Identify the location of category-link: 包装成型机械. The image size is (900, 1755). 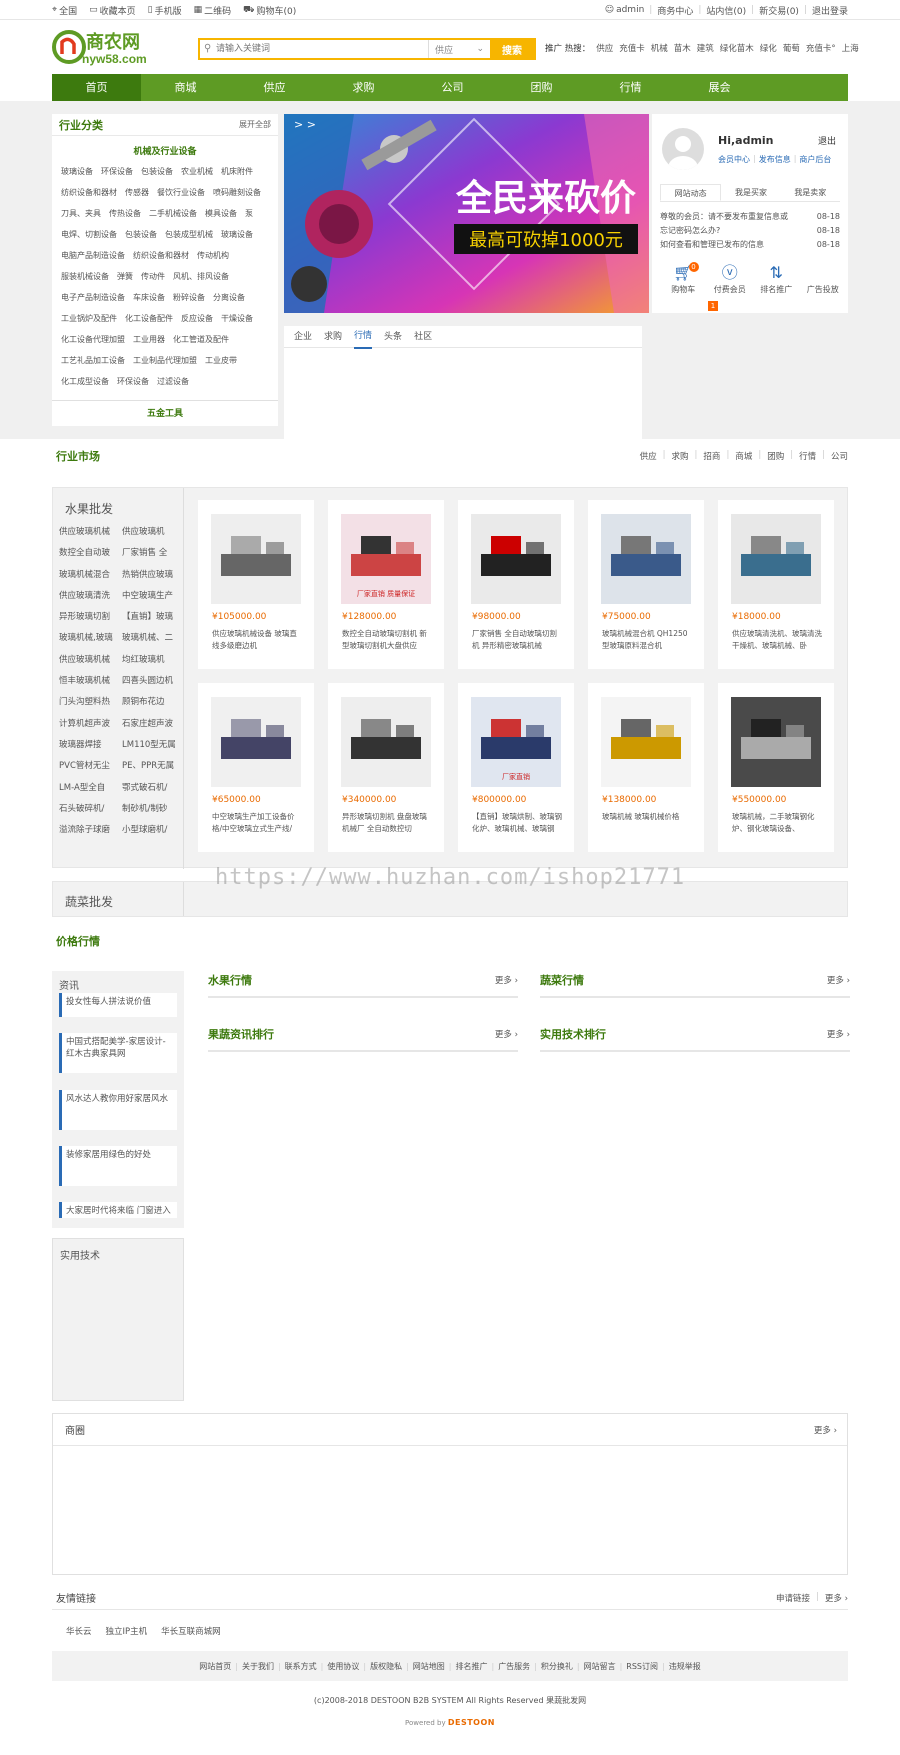
(189, 234).